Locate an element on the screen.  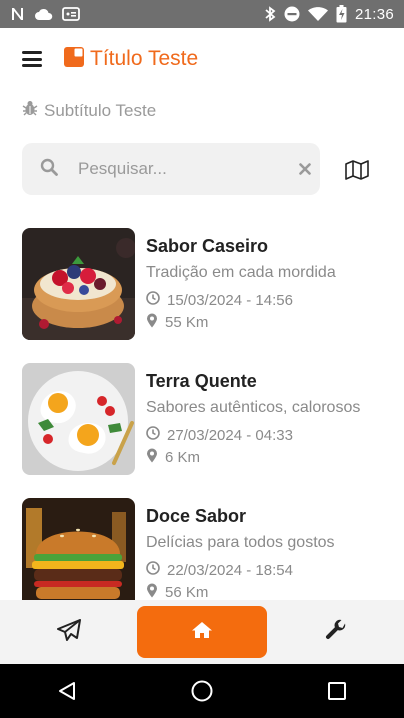
item-subtitle: Tradição em cada mordida is located at coordinates (241, 272).